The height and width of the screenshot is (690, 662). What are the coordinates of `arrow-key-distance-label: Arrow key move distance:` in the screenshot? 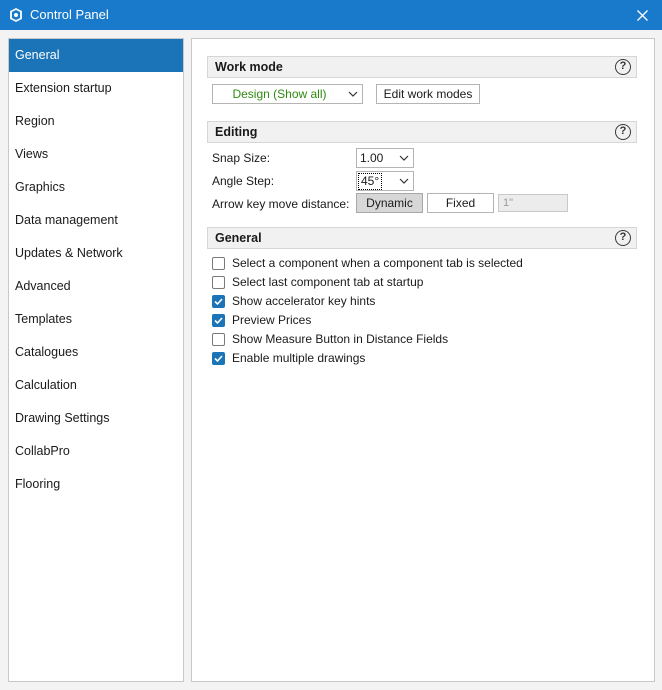 It's located at (281, 204).